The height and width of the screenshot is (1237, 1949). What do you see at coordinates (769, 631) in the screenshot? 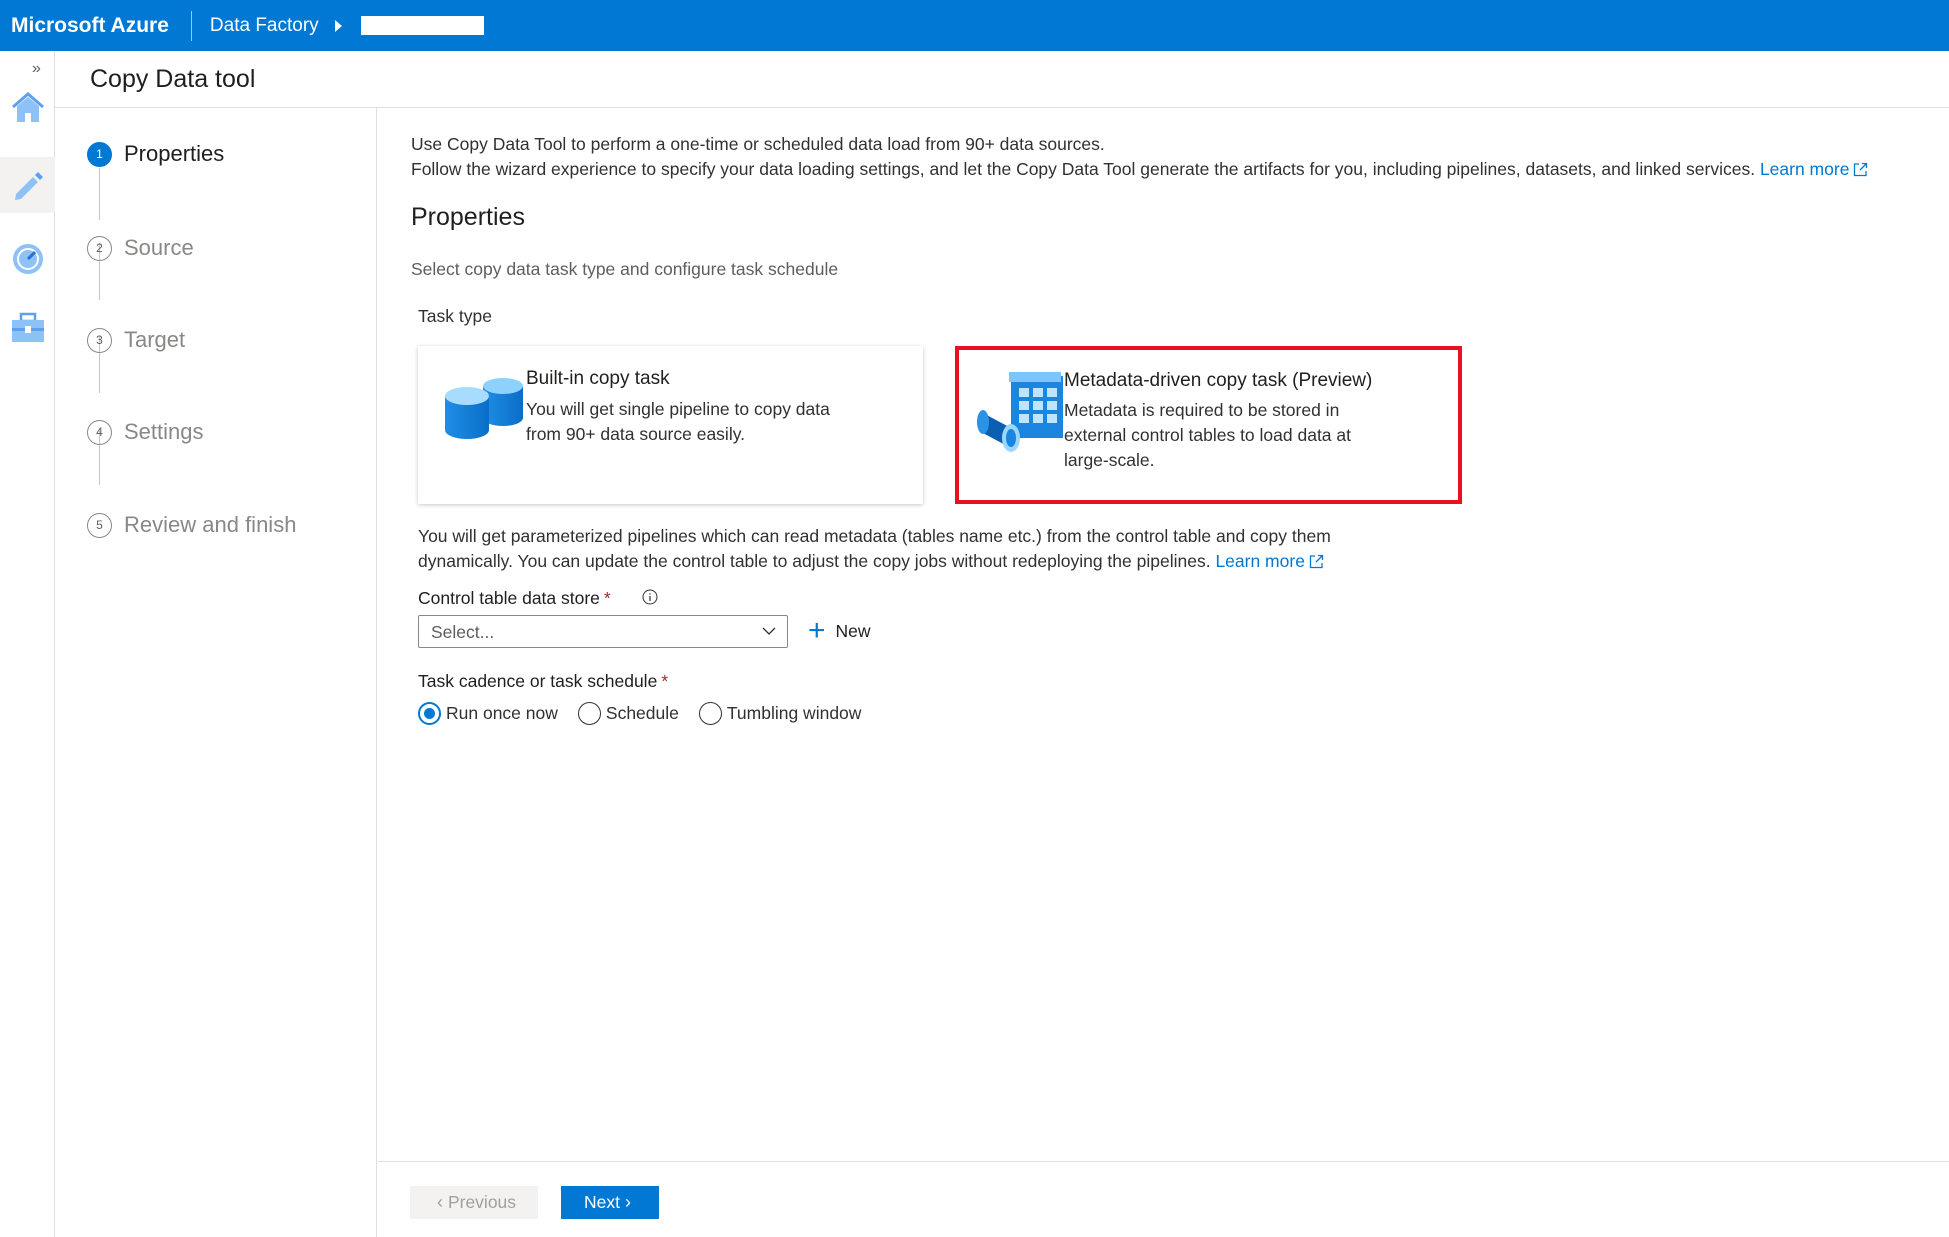
I see `chevron-down-icon` at bounding box center [769, 631].